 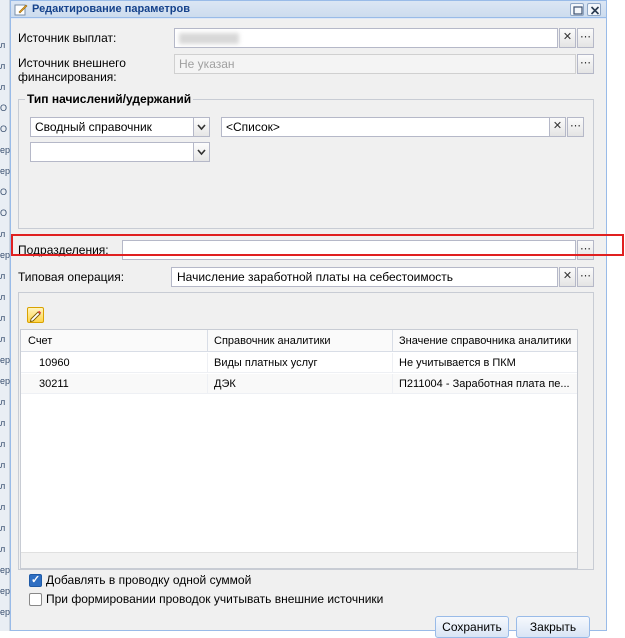 What do you see at coordinates (112, 152) in the screenshot?
I see `accruals-second-select` at bounding box center [112, 152].